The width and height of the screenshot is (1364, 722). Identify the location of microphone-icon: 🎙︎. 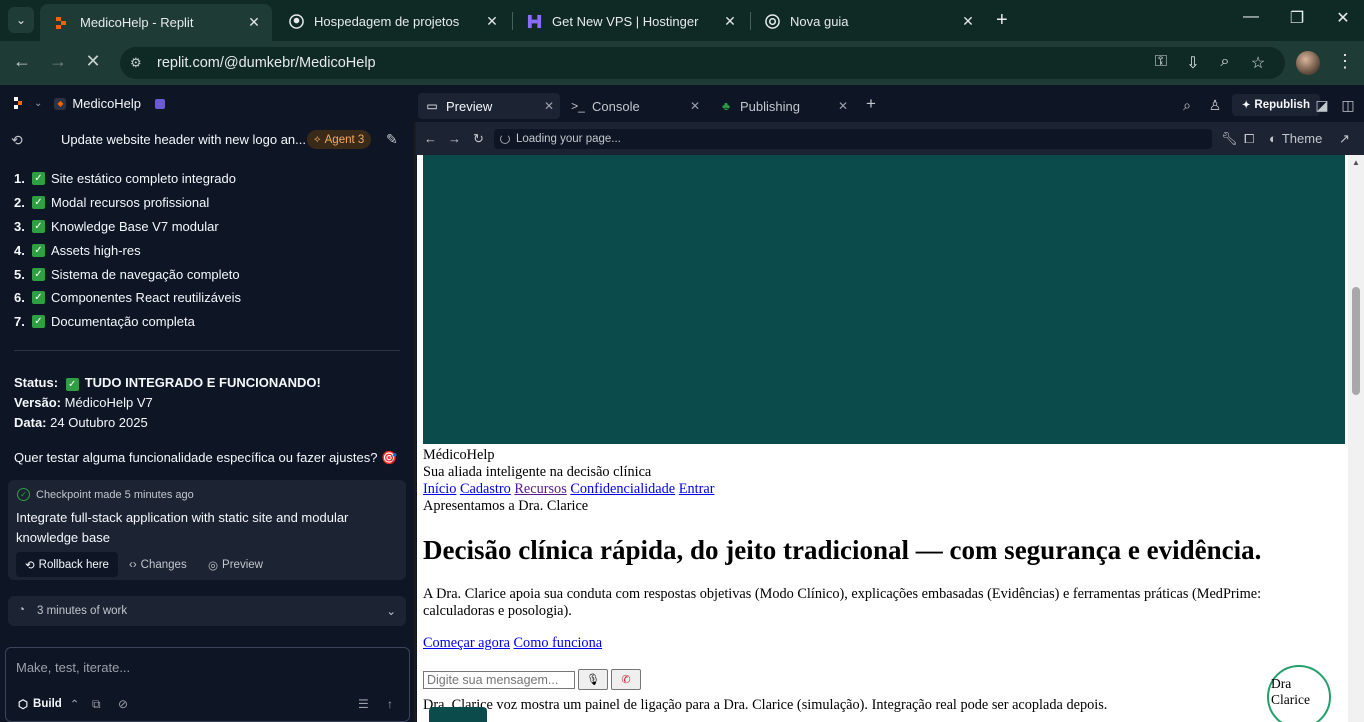
(593, 680).